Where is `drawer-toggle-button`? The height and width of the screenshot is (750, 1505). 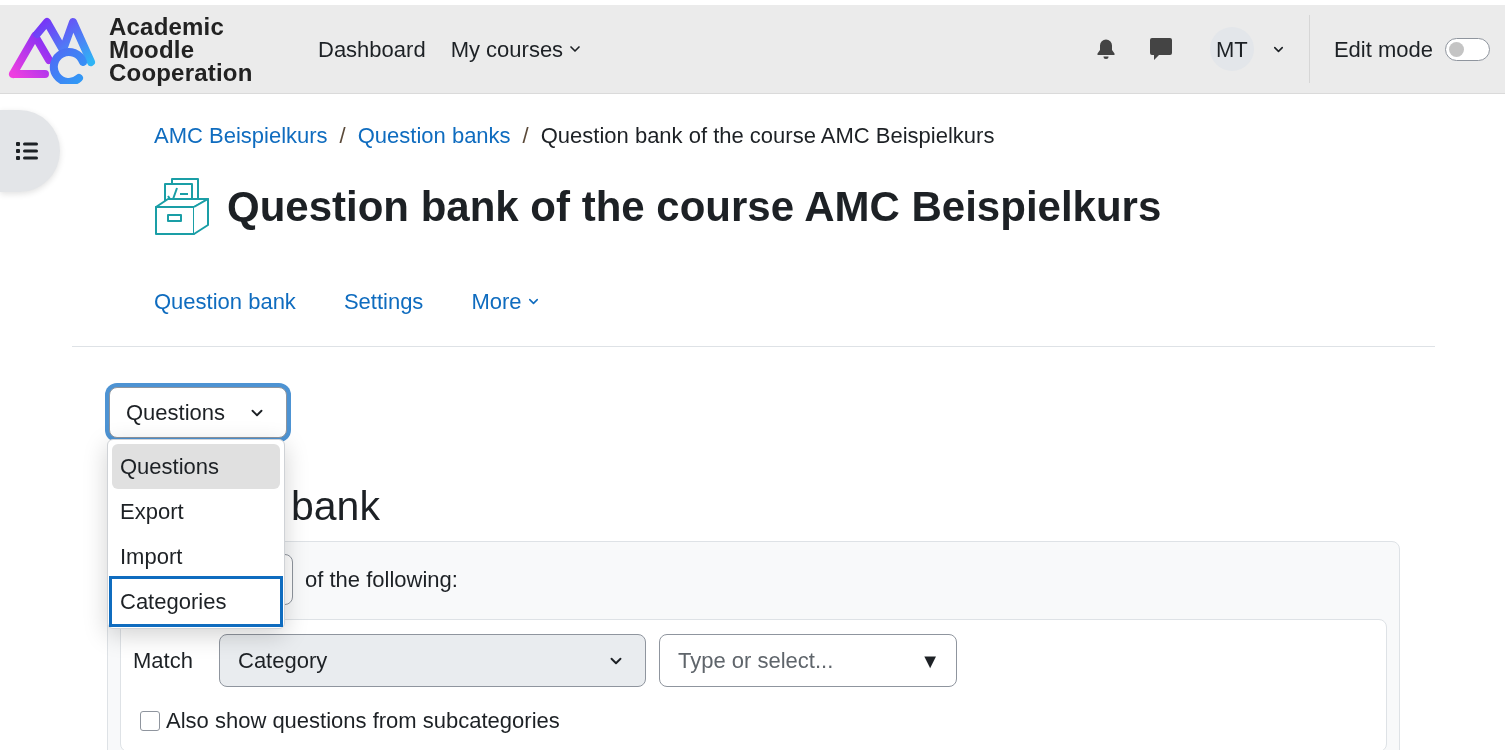 drawer-toggle-button is located at coordinates (30, 151).